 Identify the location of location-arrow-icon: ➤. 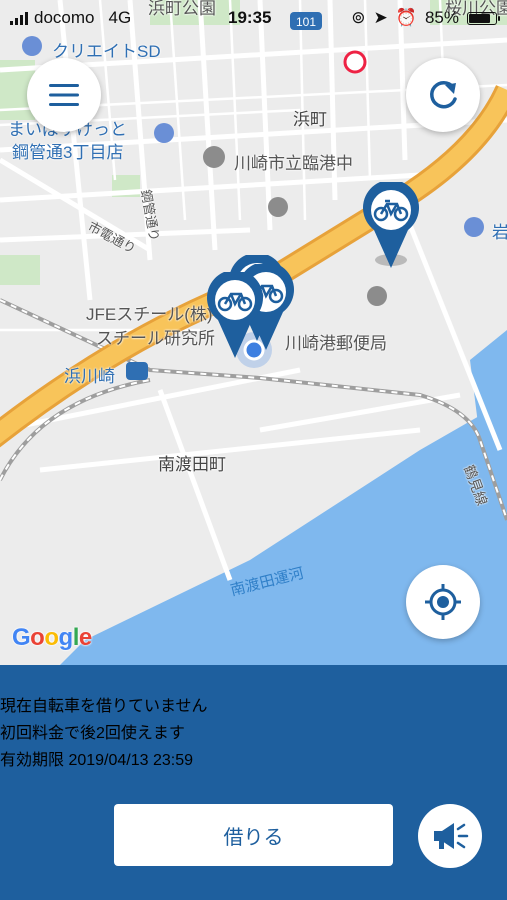
(380, 17).